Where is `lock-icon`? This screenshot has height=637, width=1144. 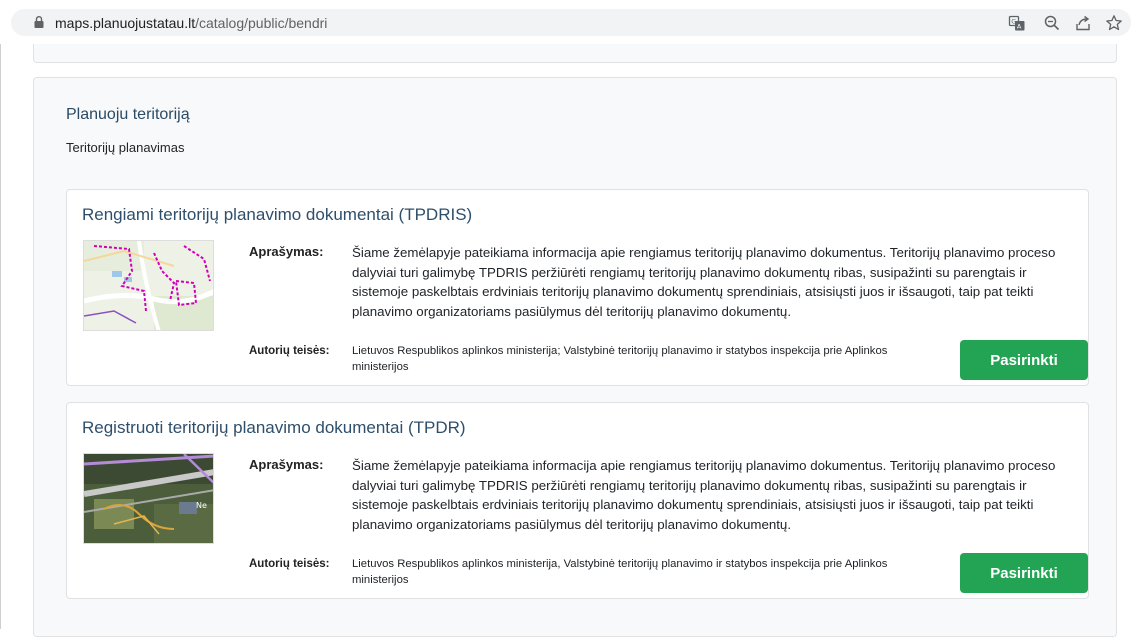
lock-icon is located at coordinates (39, 22).